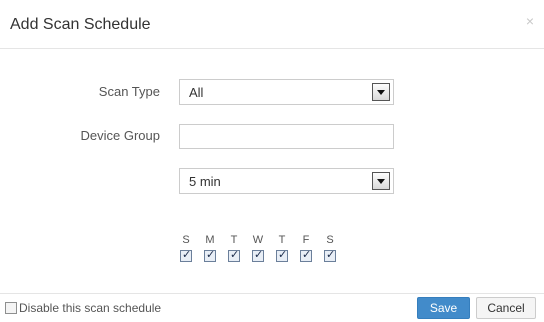 The width and height of the screenshot is (544, 322). What do you see at coordinates (286, 136) in the screenshot?
I see `device-group-input` at bounding box center [286, 136].